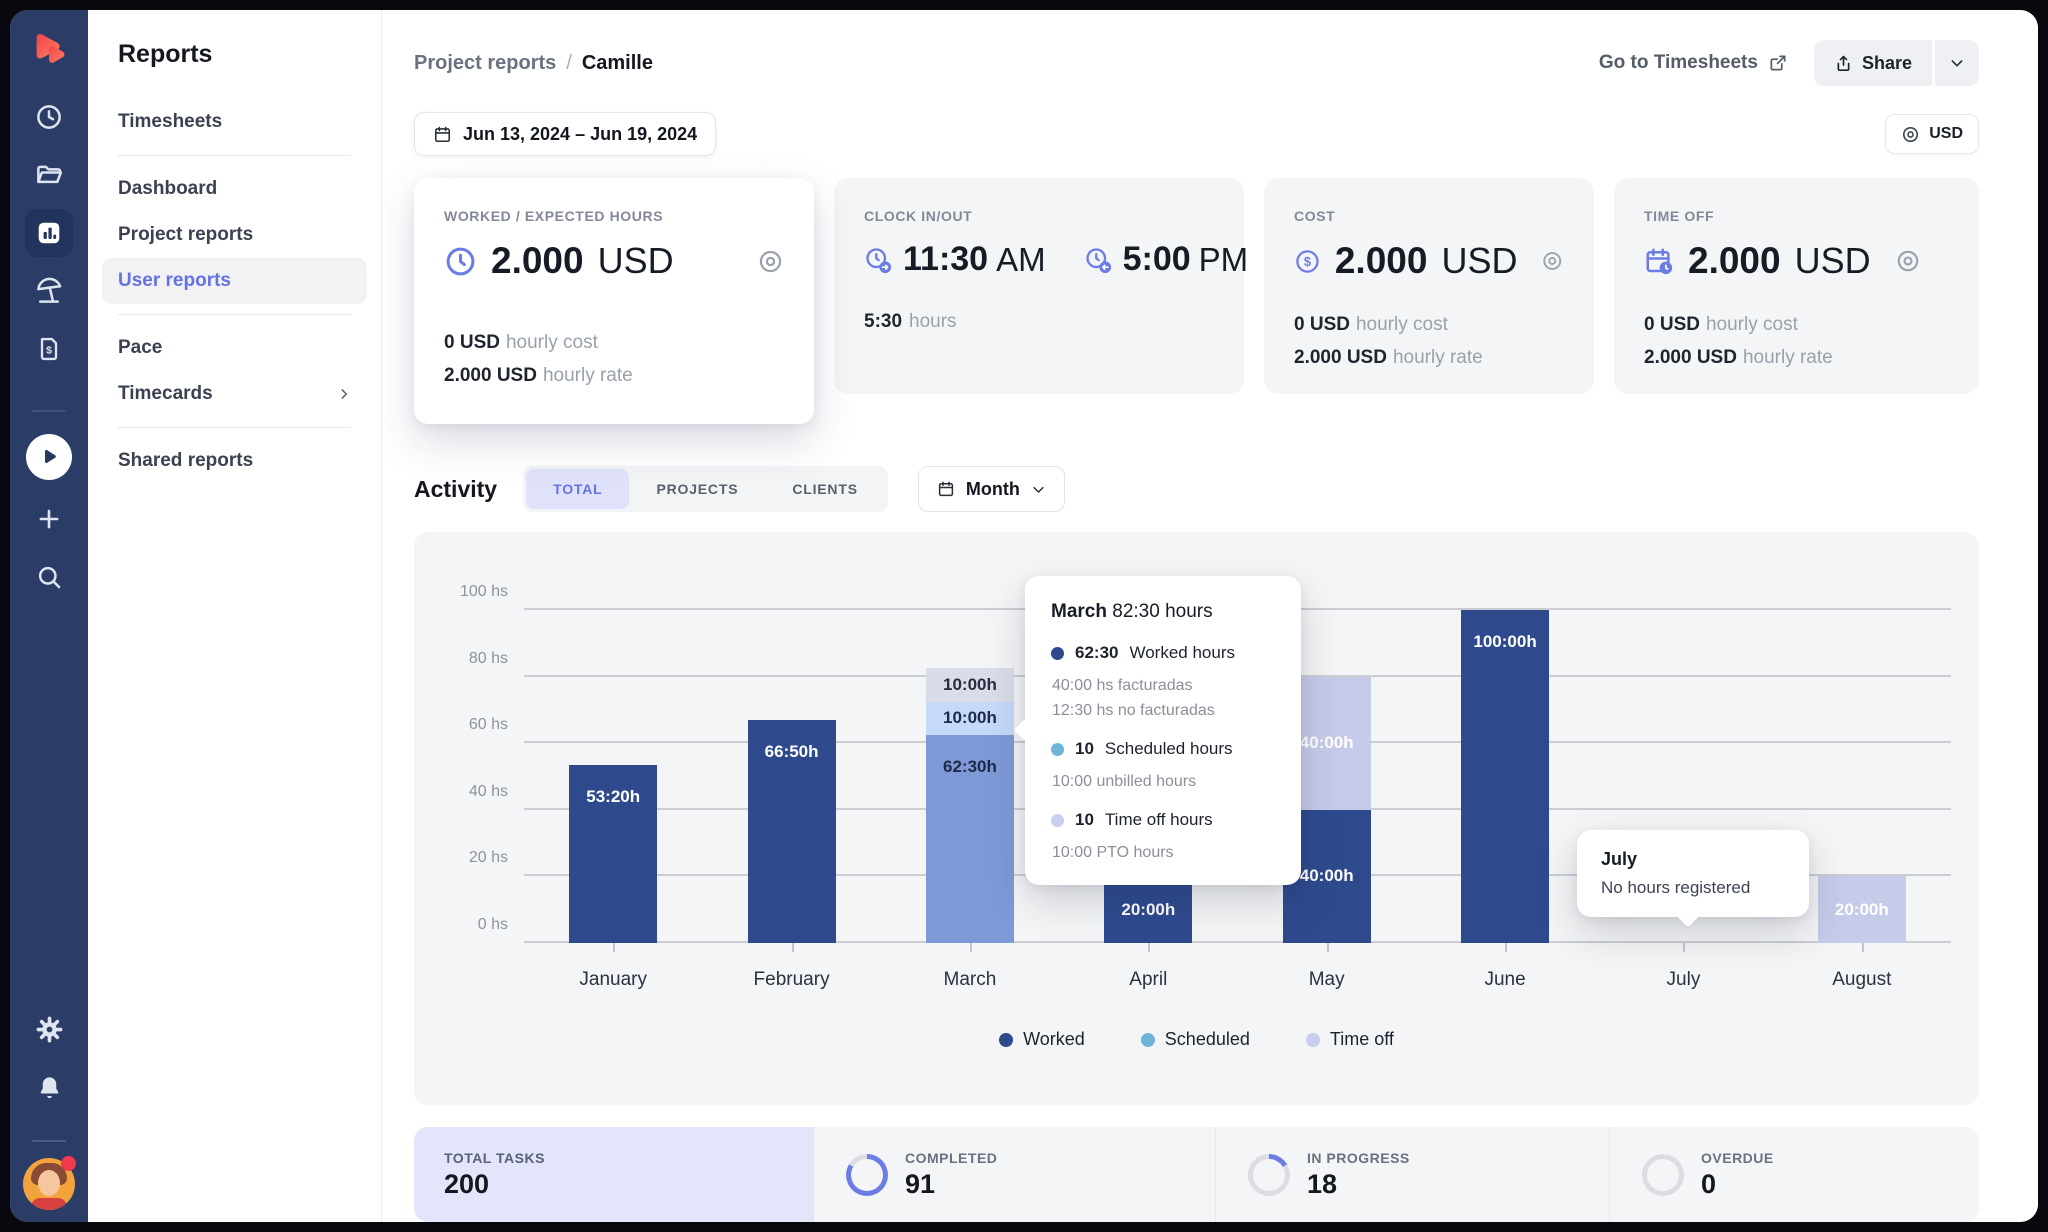 The height and width of the screenshot is (1232, 2048). Describe the element at coordinates (49, 1029) in the screenshot. I see `settings-gear-icon` at that location.